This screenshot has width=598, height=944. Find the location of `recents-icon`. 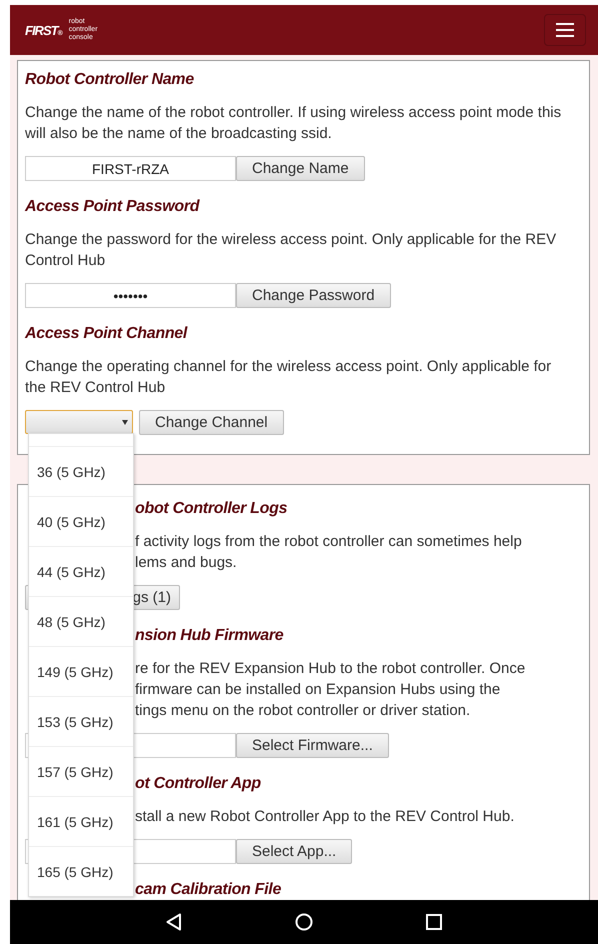

recents-icon is located at coordinates (434, 922).